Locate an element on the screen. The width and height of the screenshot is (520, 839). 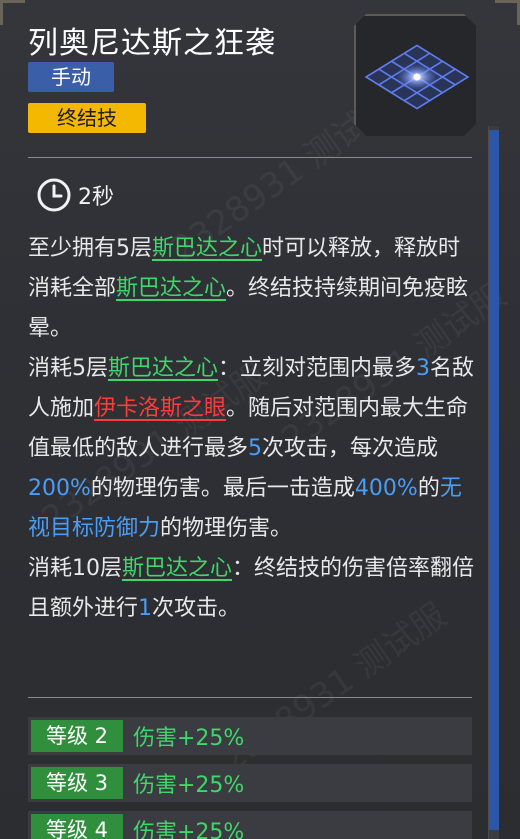
skill-icon-frame is located at coordinates (415, 75).